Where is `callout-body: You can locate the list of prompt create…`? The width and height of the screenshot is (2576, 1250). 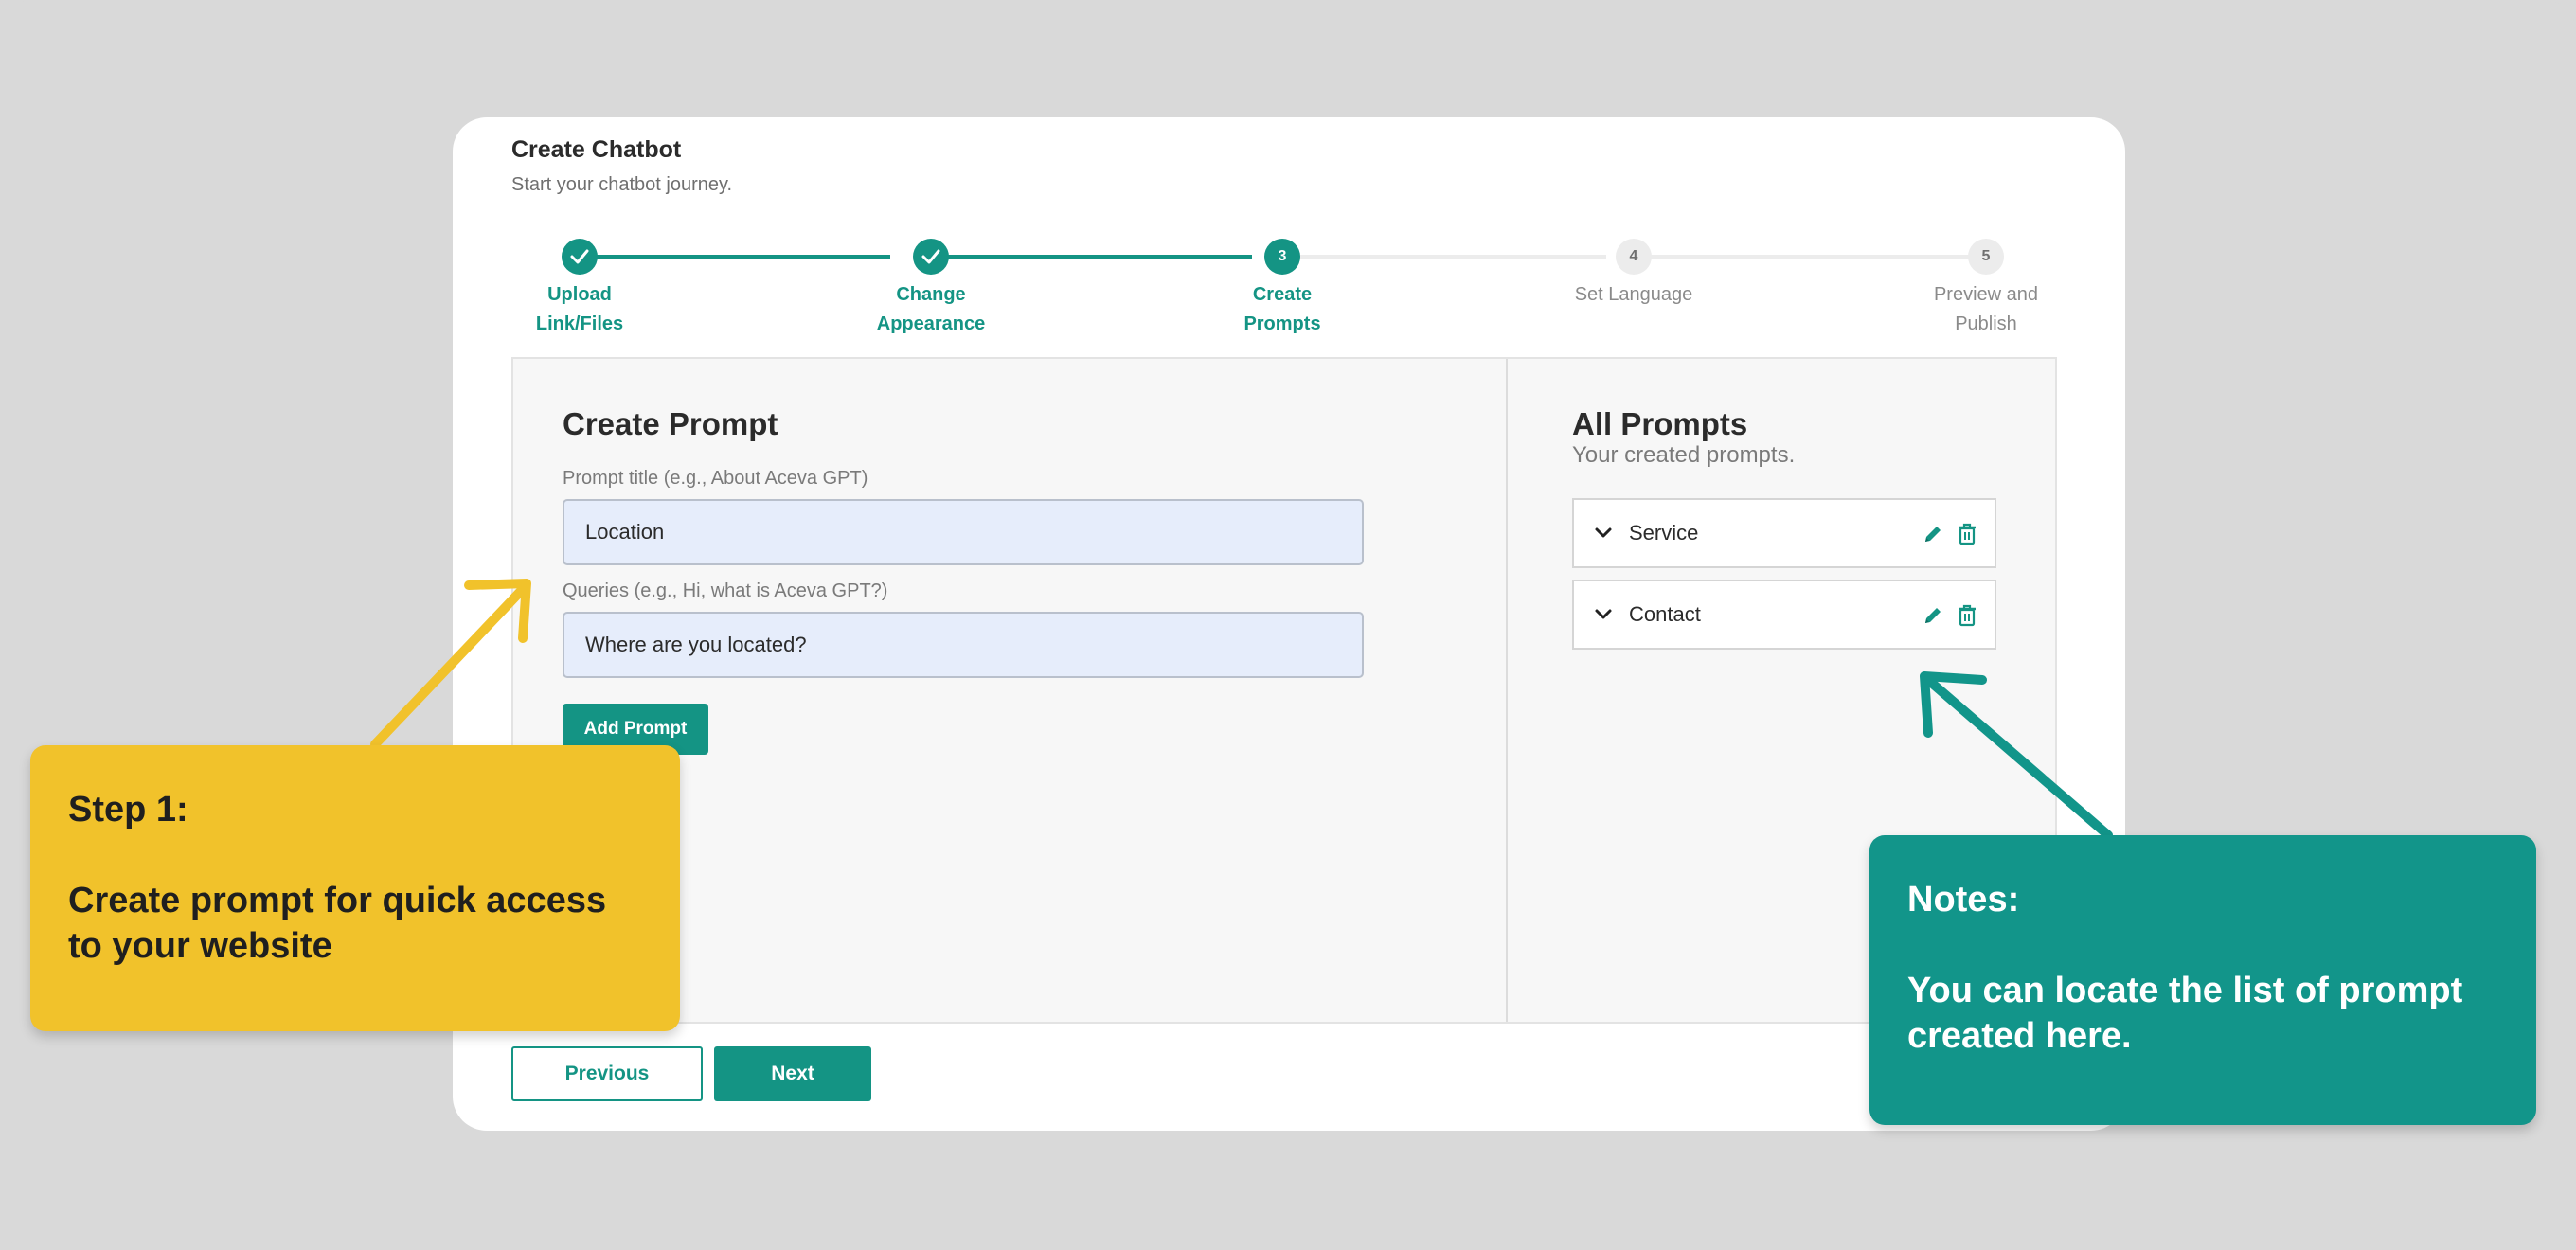 callout-body: You can locate the list of prompt create… is located at coordinates (2185, 1014).